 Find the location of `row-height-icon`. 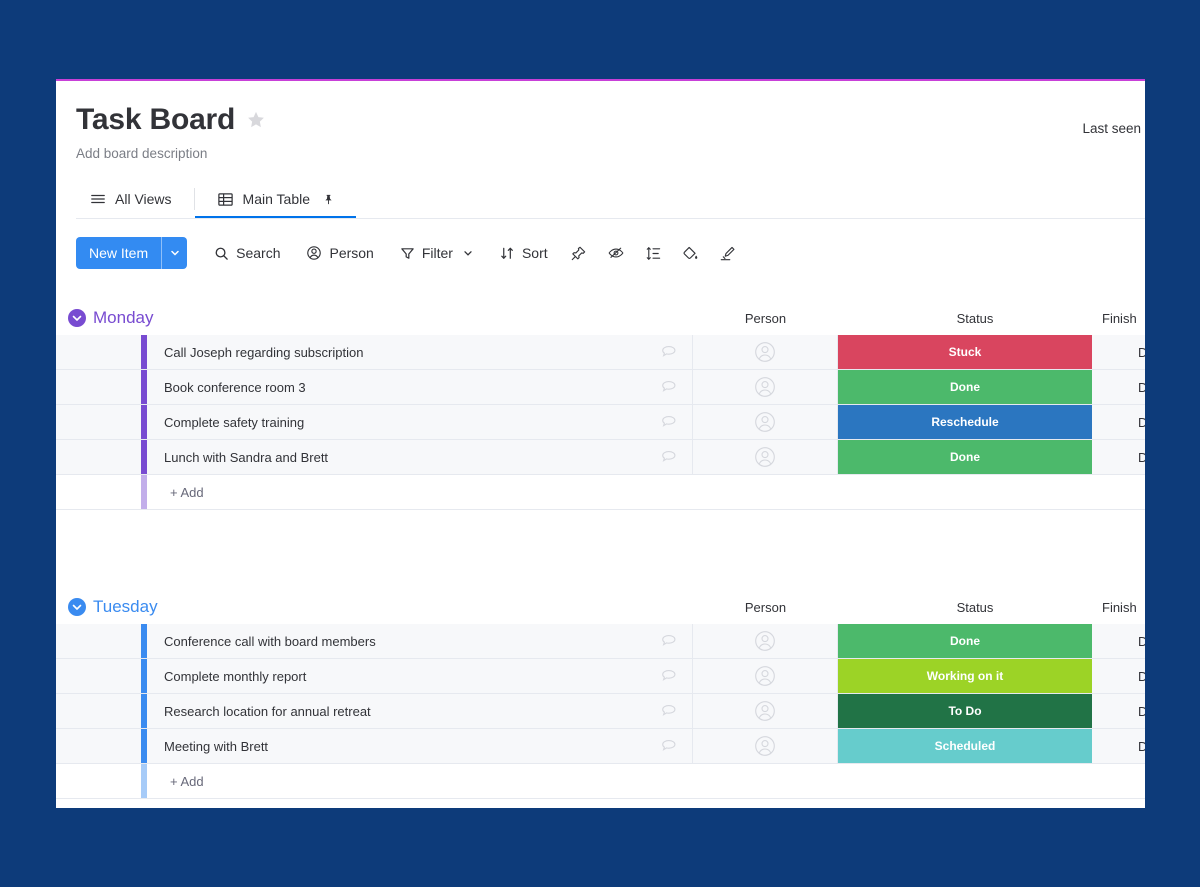

row-height-icon is located at coordinates (653, 253).